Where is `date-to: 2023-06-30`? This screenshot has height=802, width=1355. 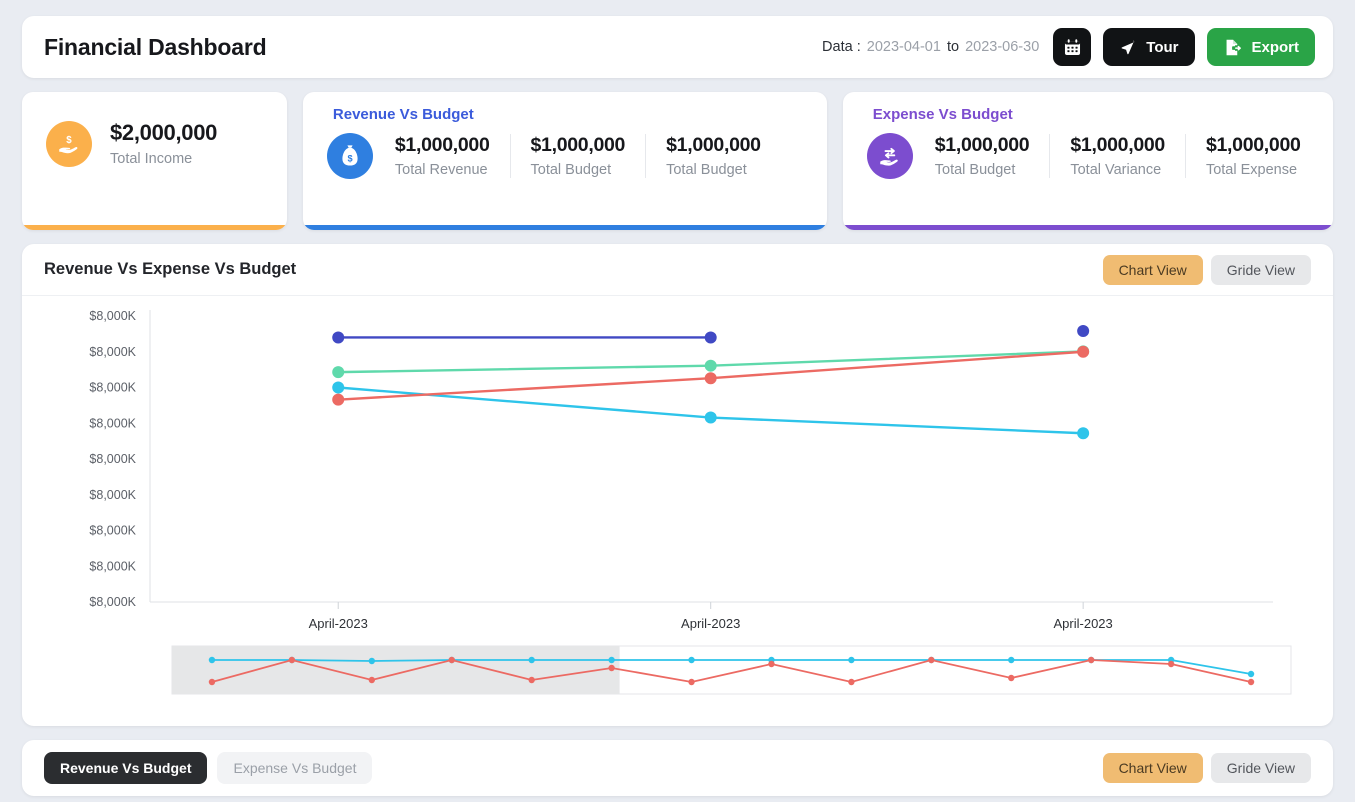 date-to: 2023-06-30 is located at coordinates (1002, 47).